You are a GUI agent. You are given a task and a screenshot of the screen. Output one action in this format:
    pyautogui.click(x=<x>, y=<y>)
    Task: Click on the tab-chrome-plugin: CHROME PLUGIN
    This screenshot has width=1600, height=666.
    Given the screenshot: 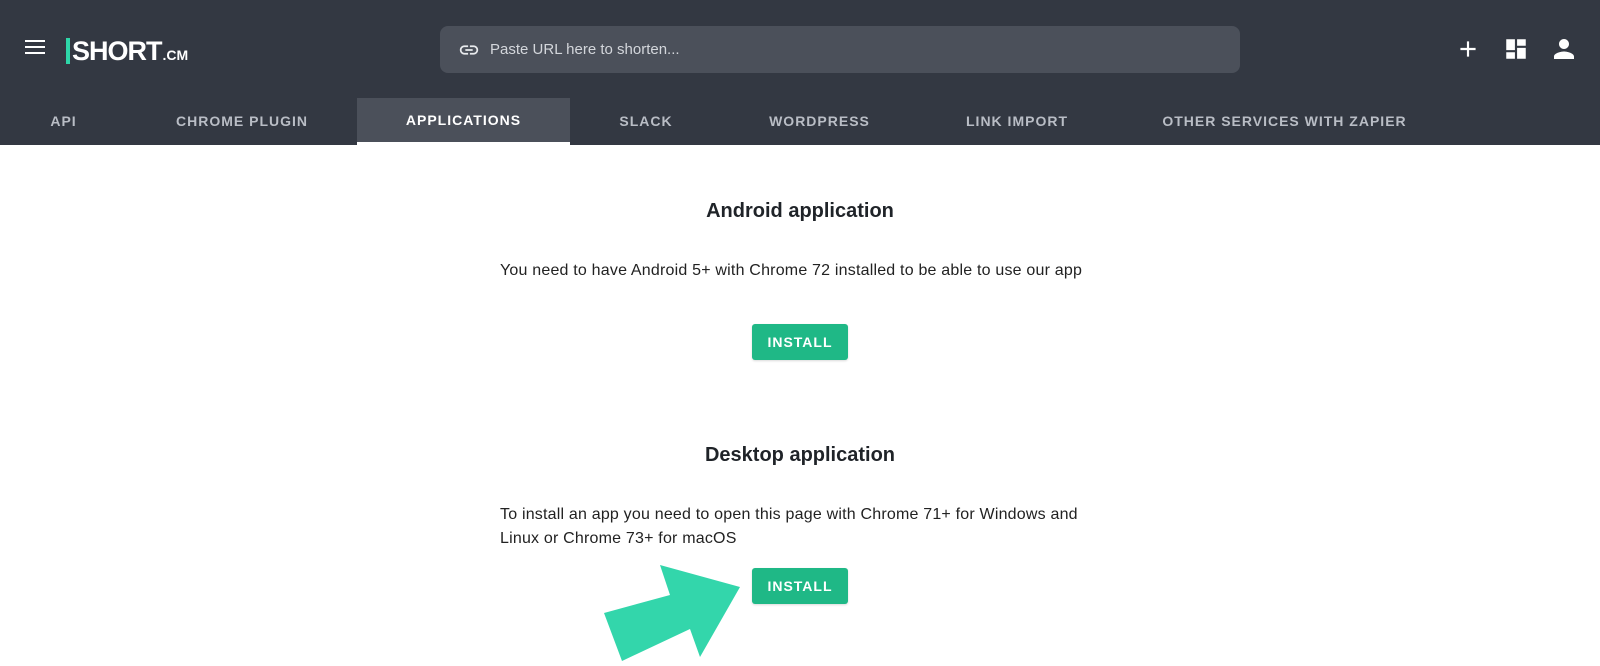 What is the action you would take?
    pyautogui.click(x=242, y=121)
    